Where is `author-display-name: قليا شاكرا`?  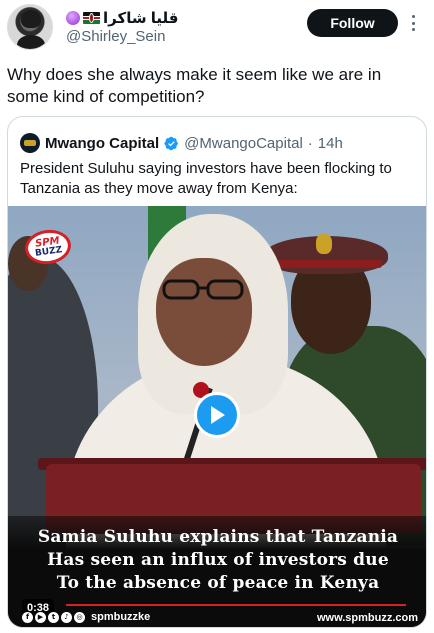
author-display-name: قليا شاكرا is located at coordinates (140, 18).